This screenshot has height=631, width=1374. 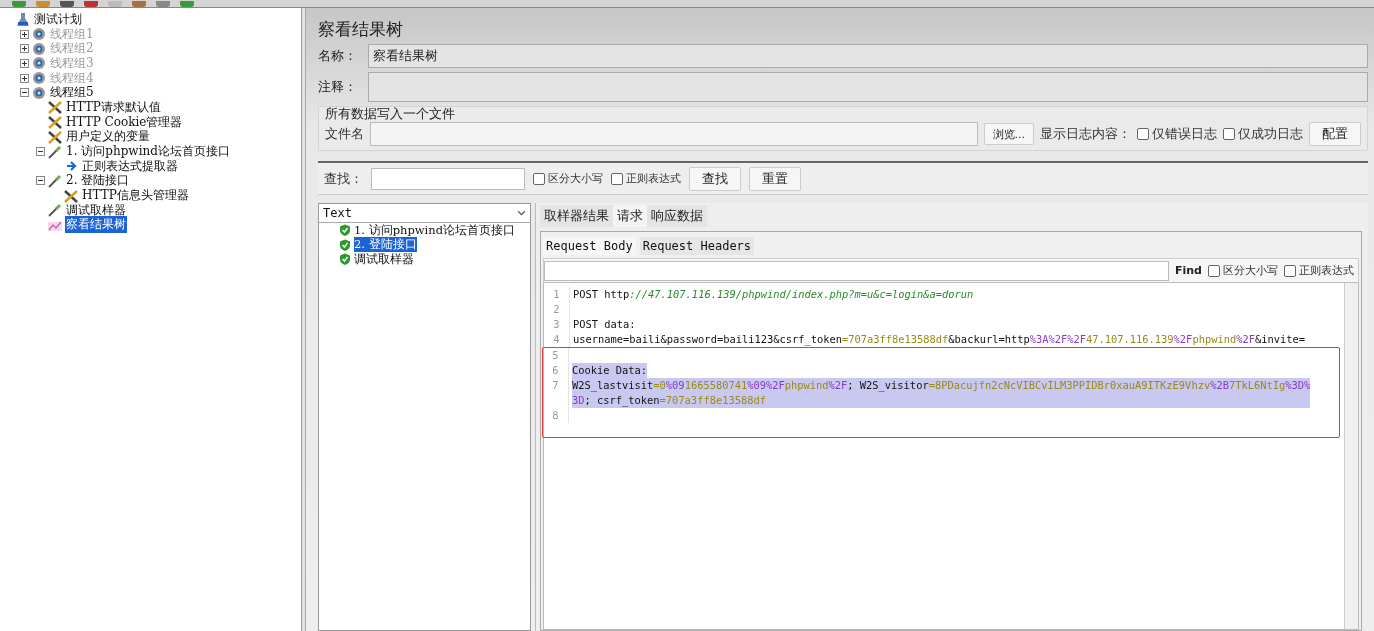 What do you see at coordinates (521, 213) in the screenshot?
I see `caret-icon` at bounding box center [521, 213].